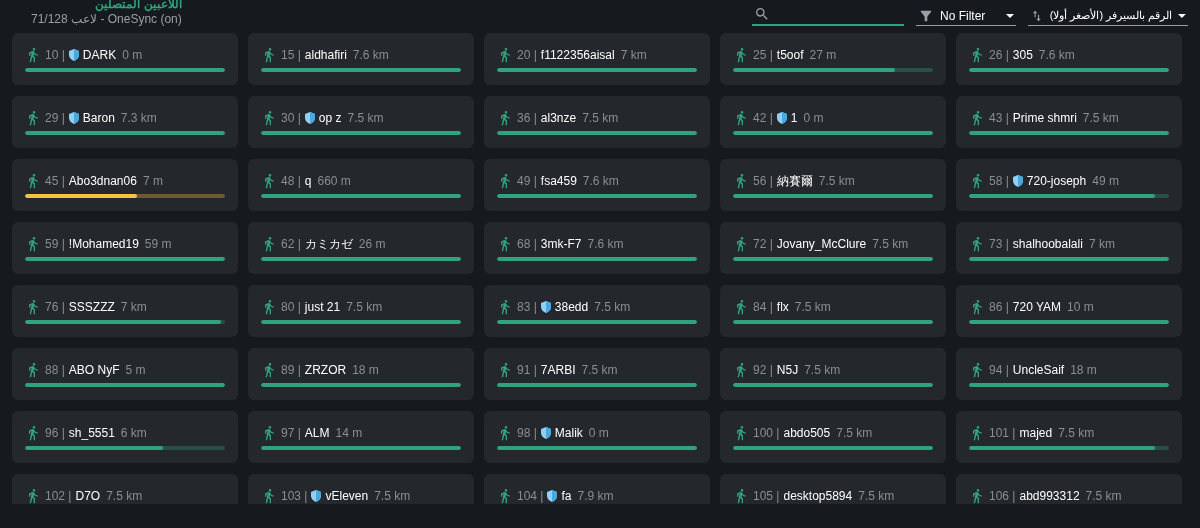 Image resolution: width=1200 pixels, height=528 pixels. I want to click on player-card: 100 | abdo505 7.5 km, so click(833, 437).